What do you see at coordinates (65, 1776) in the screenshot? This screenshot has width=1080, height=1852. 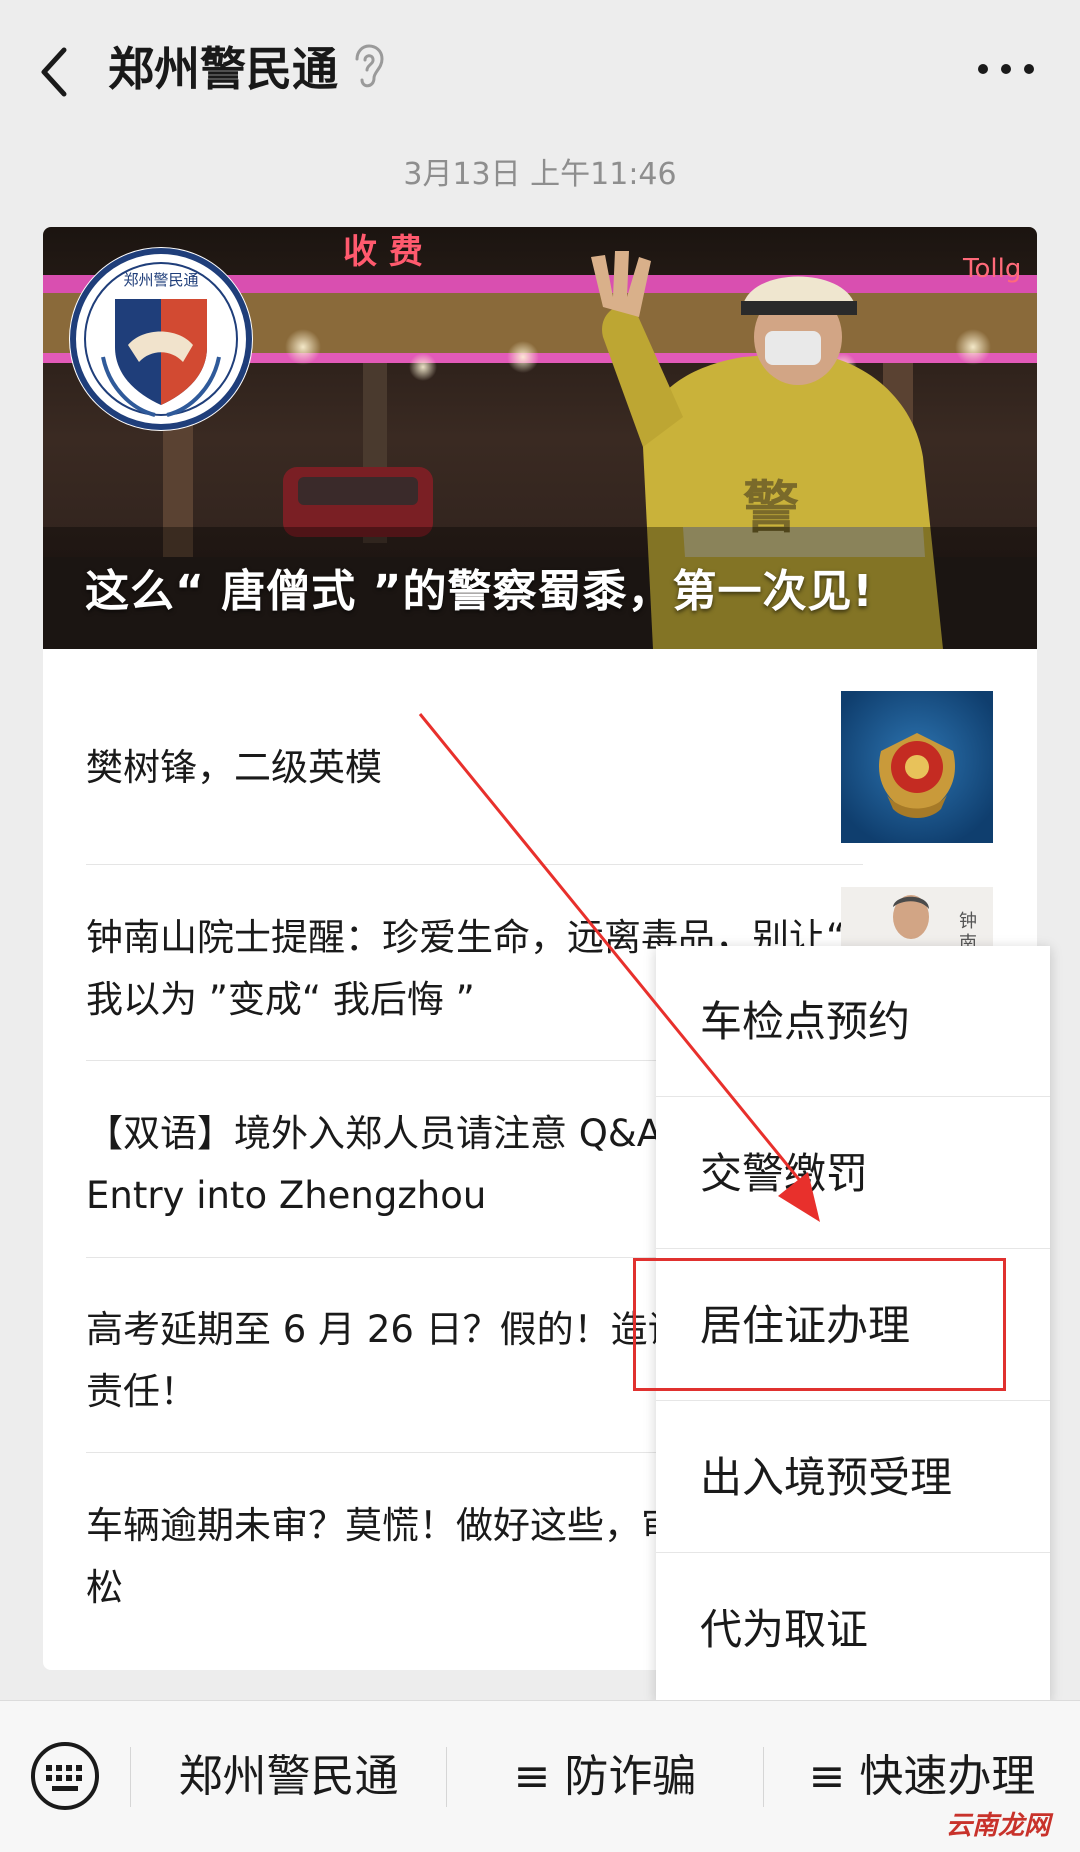 I see `keyboard-icon` at bounding box center [65, 1776].